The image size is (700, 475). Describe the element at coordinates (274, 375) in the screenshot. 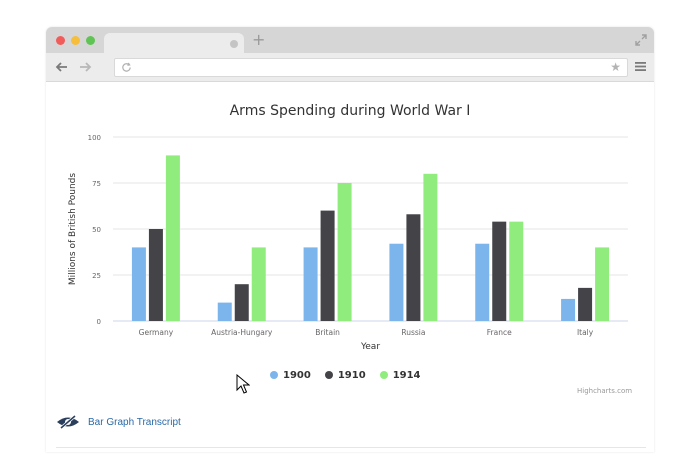

I see `legend-marker-1900` at that location.